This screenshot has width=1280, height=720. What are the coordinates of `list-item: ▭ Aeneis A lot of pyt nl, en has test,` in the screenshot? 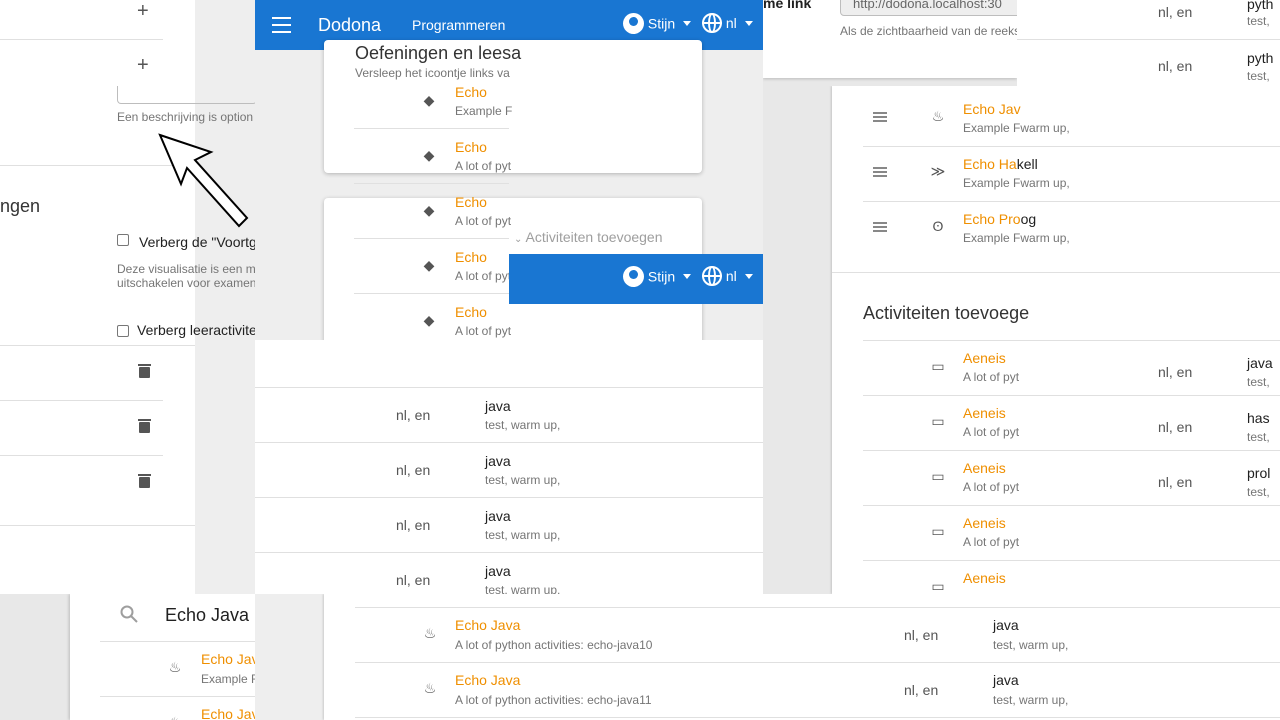 It's located at (1071, 425).